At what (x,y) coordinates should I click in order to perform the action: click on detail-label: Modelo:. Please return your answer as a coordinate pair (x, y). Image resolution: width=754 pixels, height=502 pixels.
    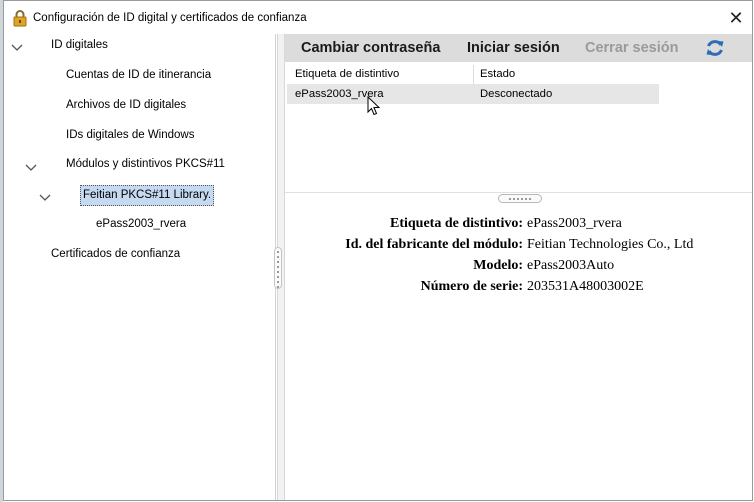
    Looking at the image, I should click on (498, 265).